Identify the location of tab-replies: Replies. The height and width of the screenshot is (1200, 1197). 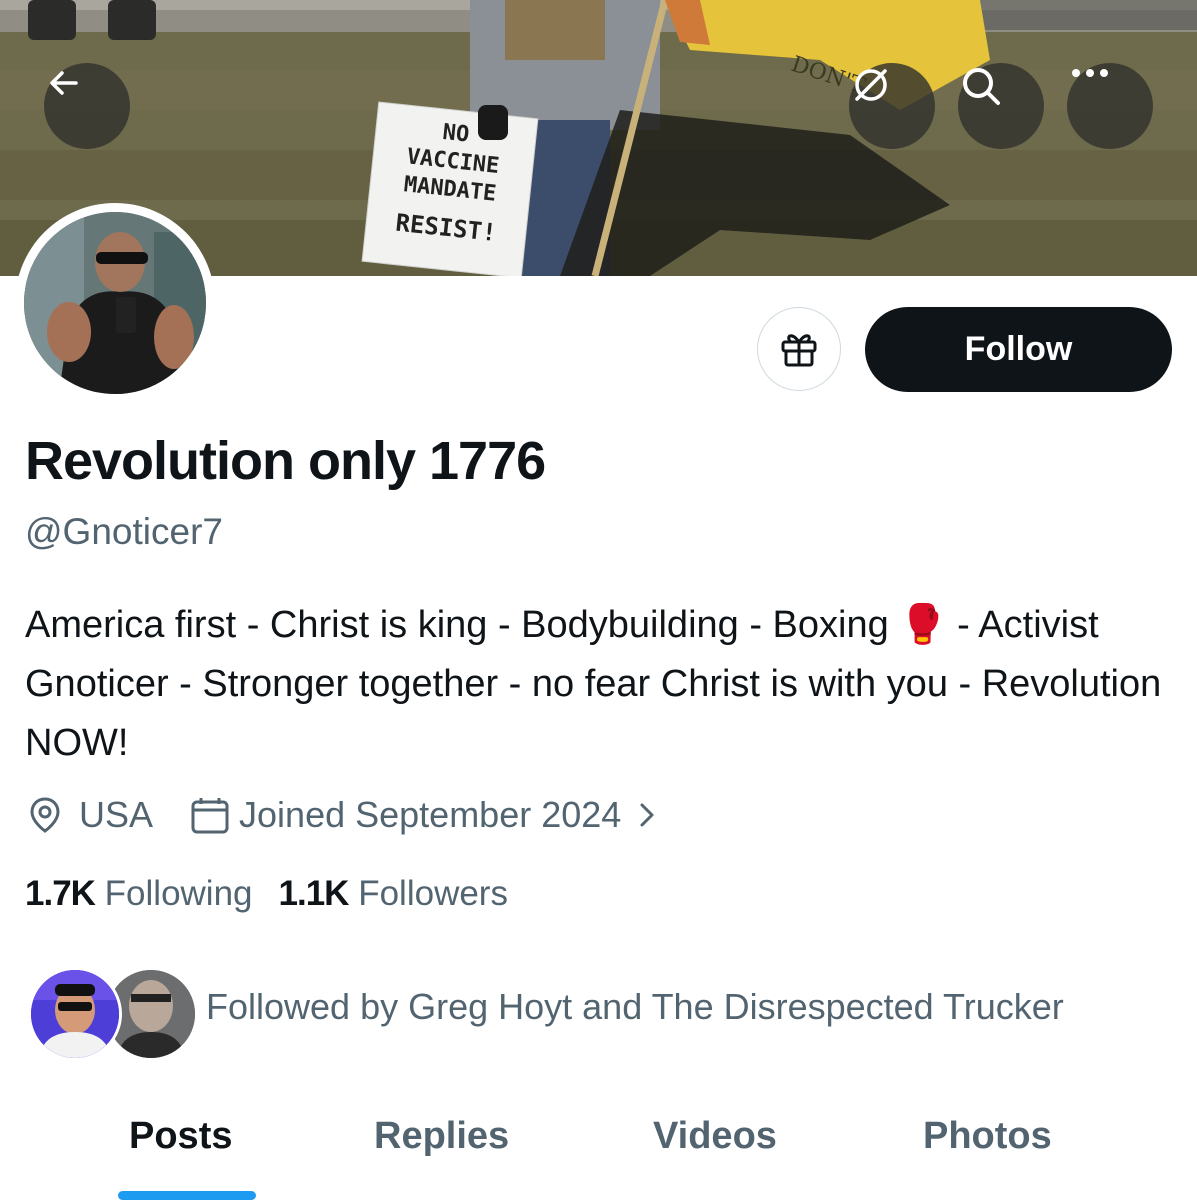
(441, 1136).